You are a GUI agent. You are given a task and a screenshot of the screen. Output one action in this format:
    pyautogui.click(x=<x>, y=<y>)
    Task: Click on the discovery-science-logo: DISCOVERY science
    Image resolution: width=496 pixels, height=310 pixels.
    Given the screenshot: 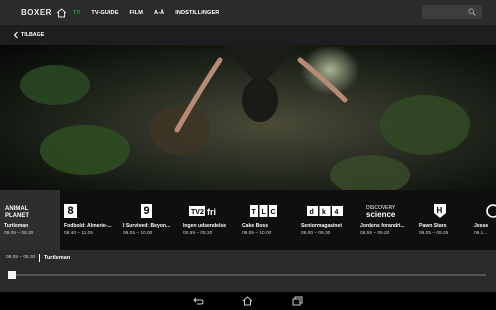 What is the action you would take?
    pyautogui.click(x=384, y=211)
    